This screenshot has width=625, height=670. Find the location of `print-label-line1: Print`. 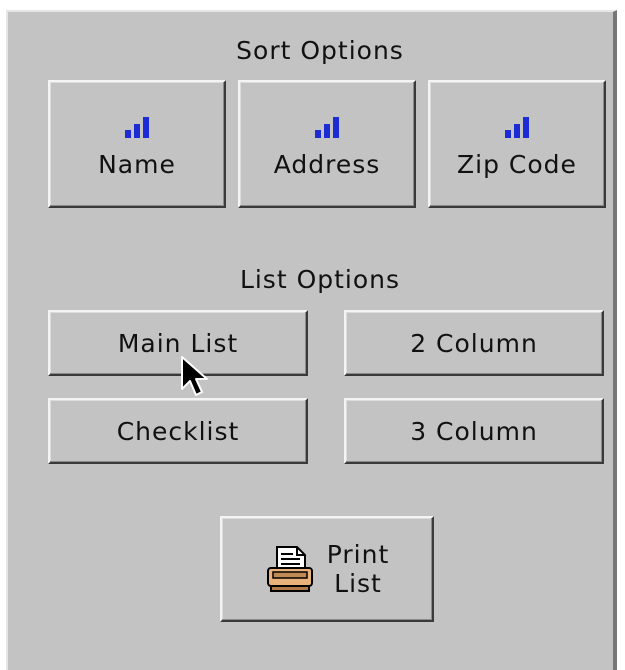

print-label-line1: Print is located at coordinates (358, 554).